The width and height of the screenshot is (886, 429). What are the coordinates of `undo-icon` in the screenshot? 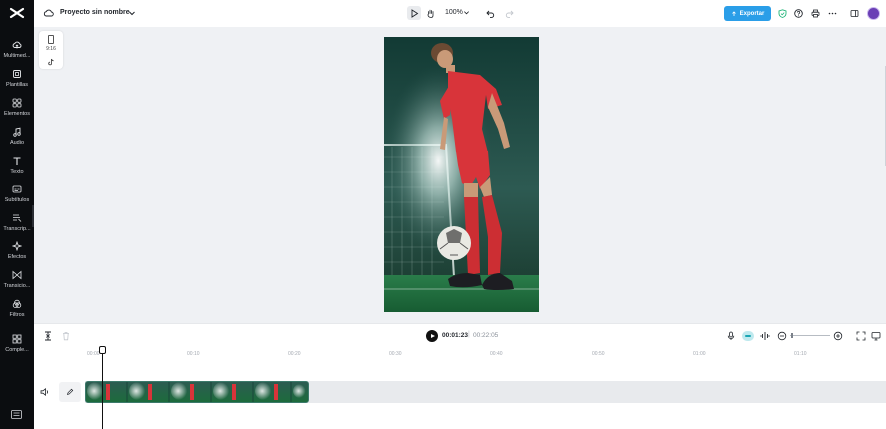 It's located at (489, 14).